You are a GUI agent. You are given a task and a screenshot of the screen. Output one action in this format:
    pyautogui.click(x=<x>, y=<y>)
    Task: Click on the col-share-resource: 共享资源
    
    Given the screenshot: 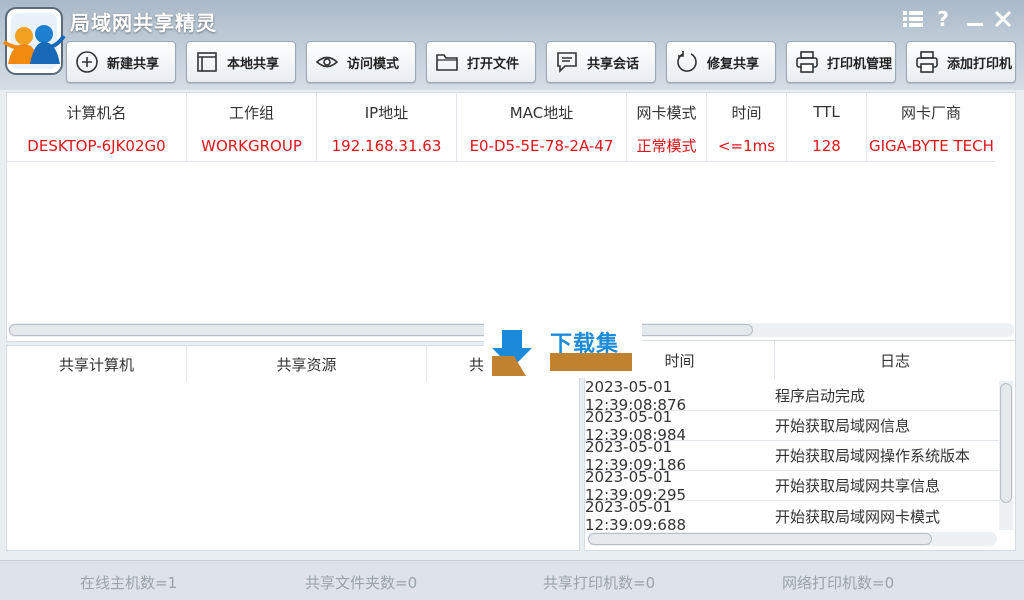 What is the action you would take?
    pyautogui.click(x=307, y=364)
    